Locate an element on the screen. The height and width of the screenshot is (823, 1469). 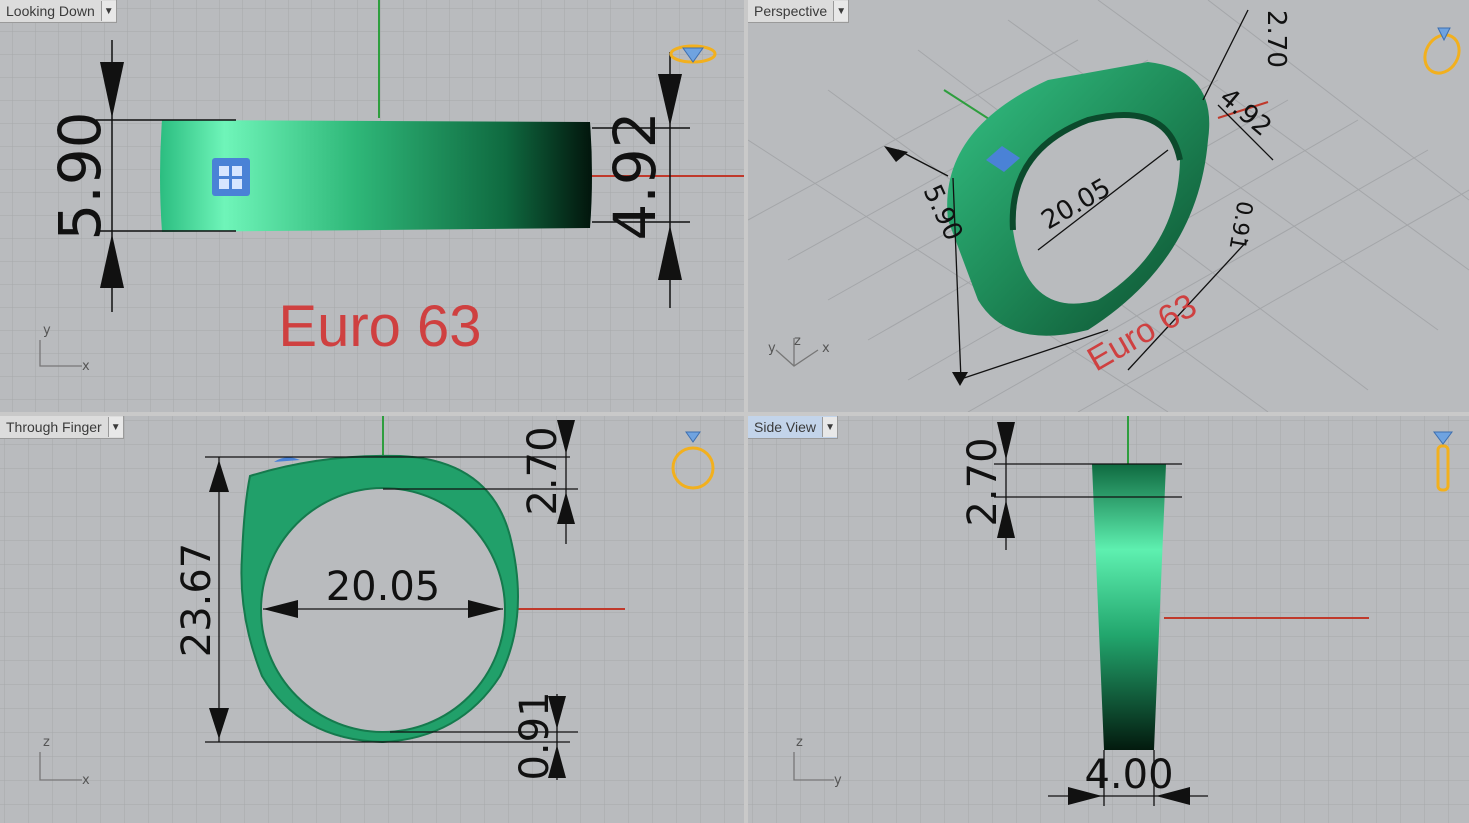
ring-body is located at coordinates (1129, 607).